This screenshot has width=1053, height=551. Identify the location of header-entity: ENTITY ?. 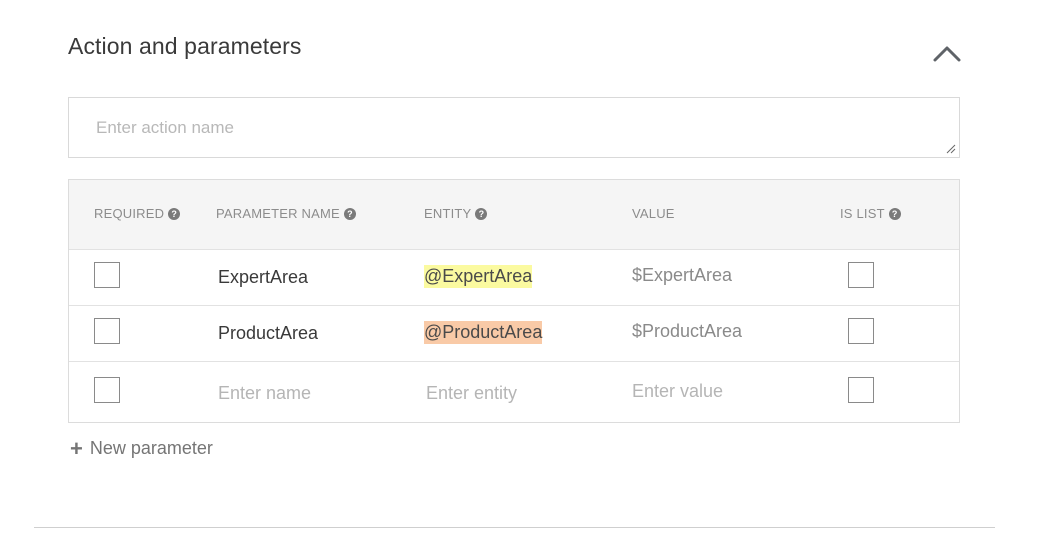
(456, 213).